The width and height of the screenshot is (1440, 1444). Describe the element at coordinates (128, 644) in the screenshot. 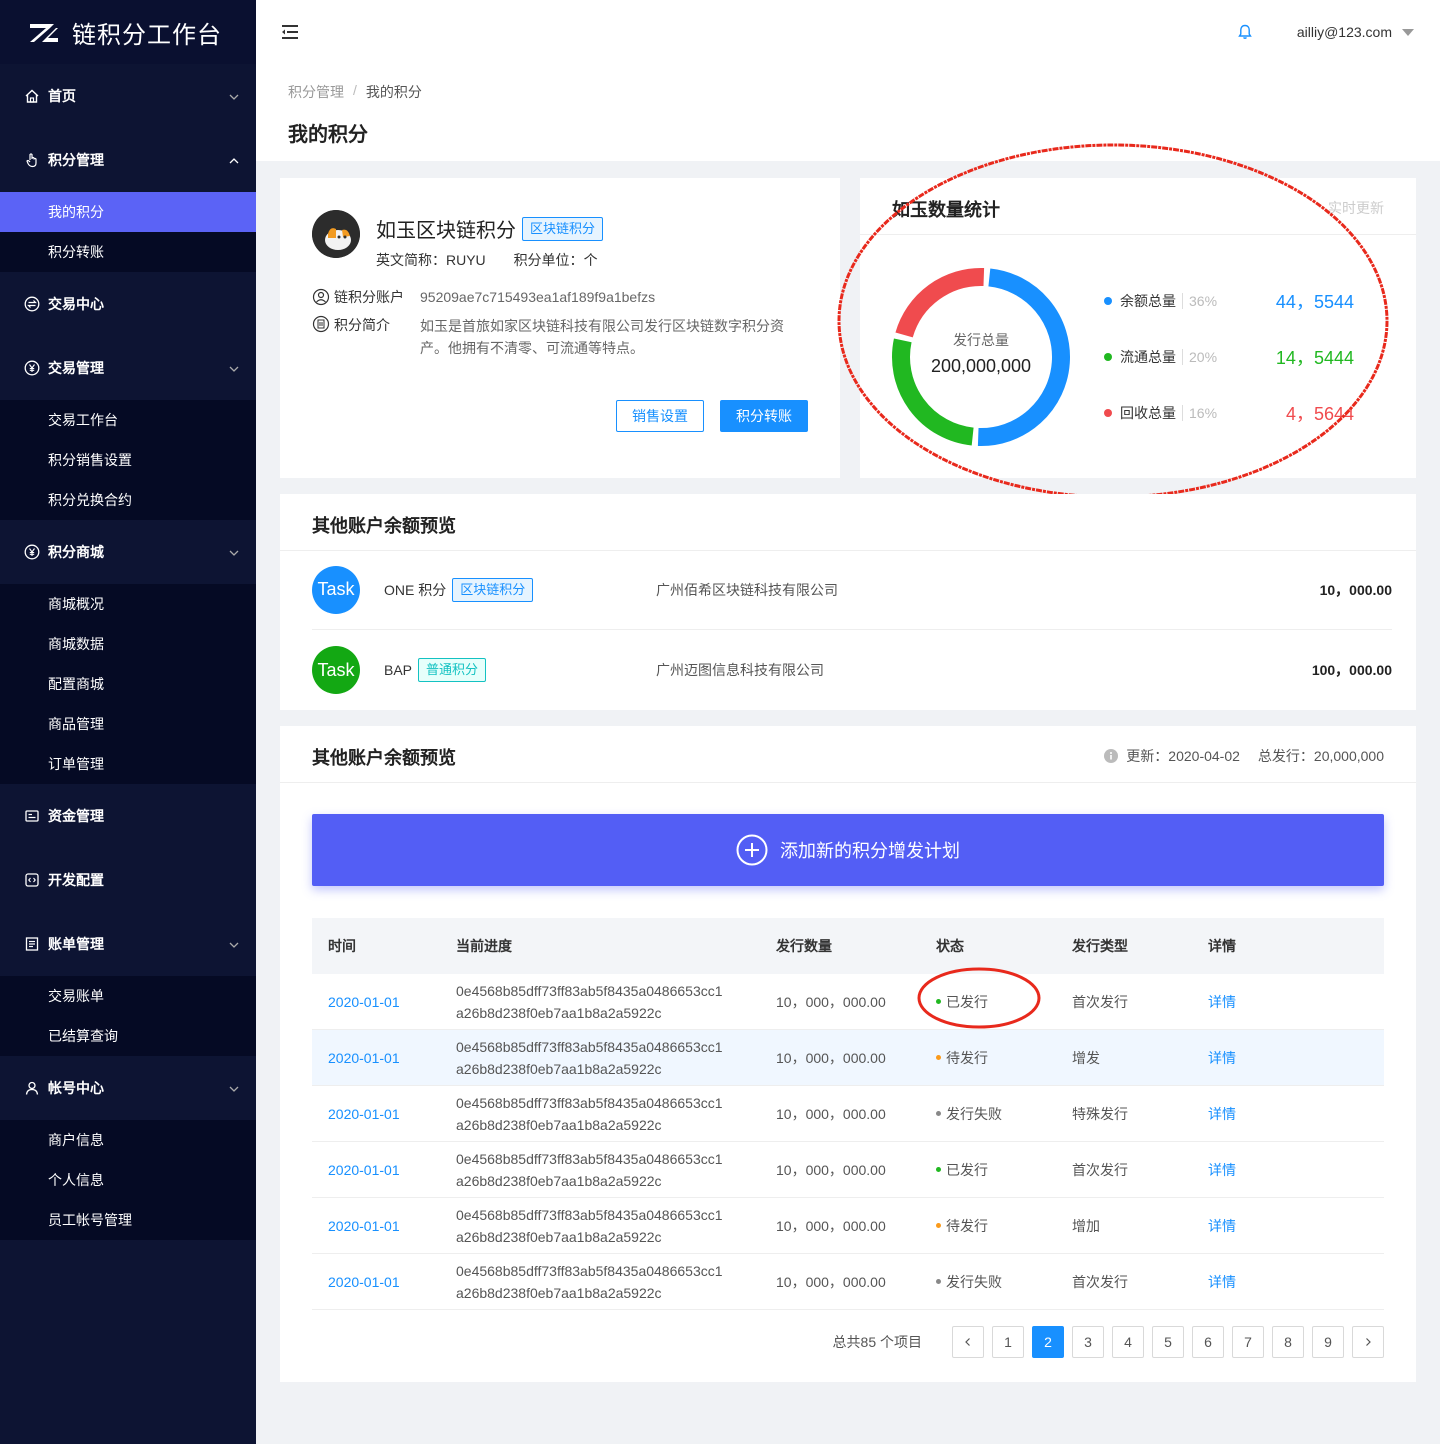

I see `sidebar-item: 商城数据` at that location.